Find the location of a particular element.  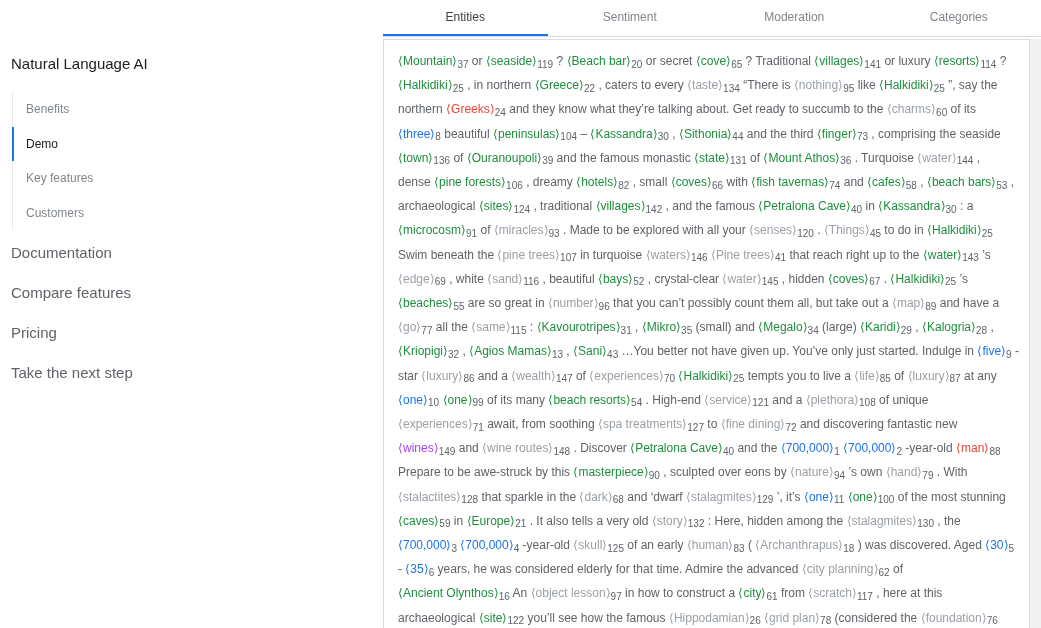

passage-text: , small is located at coordinates (650, 182).